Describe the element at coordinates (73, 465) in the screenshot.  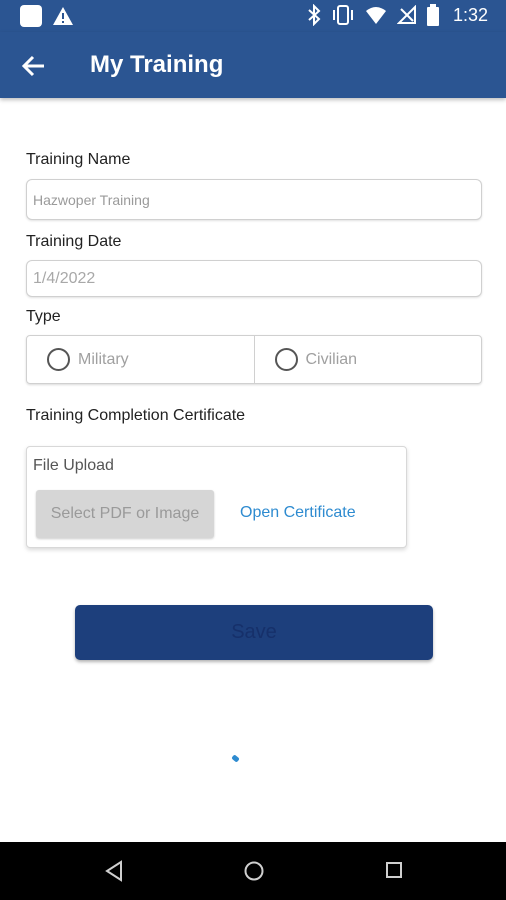
I see `file-upload-title: File Upload` at that location.